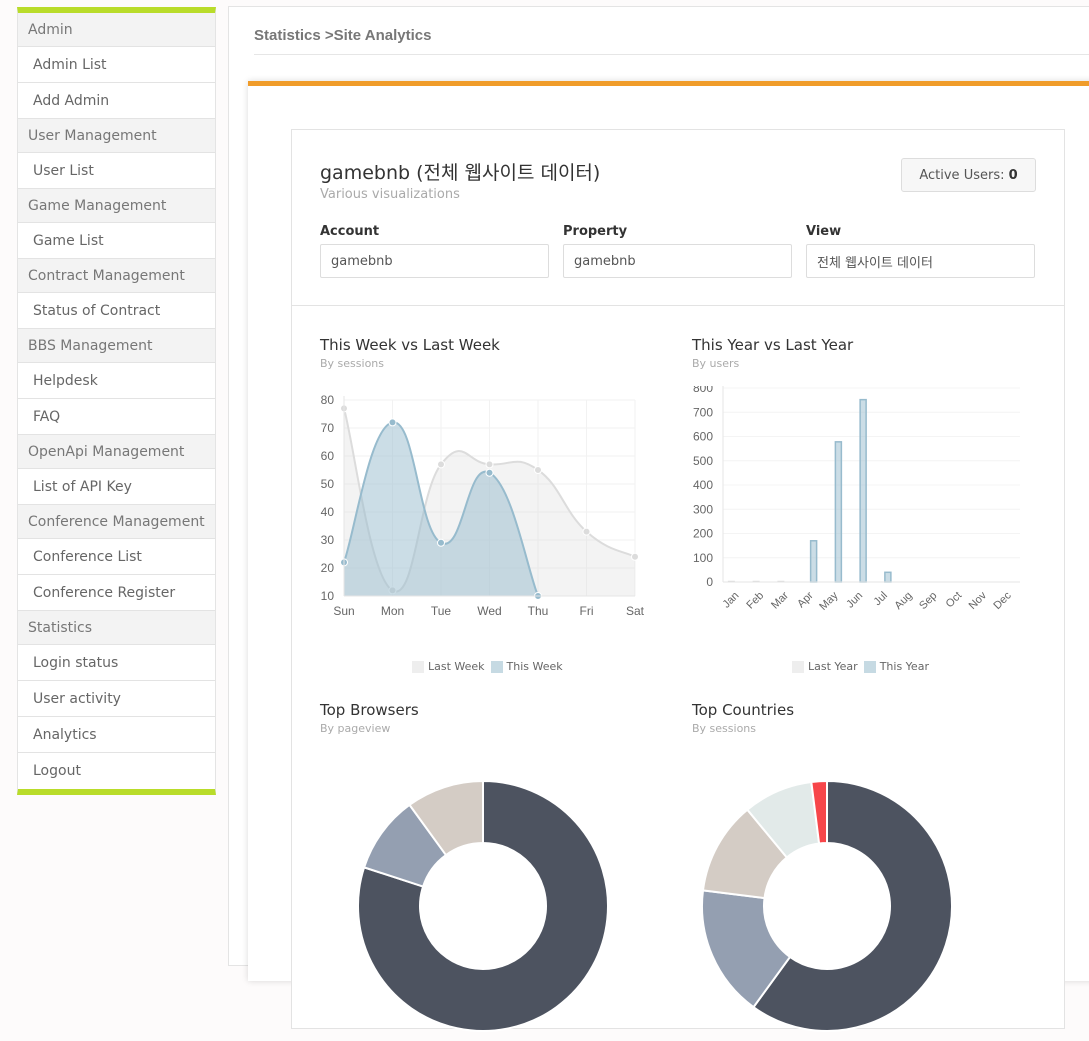 The width and height of the screenshot is (1089, 1041). I want to click on sidebar-item-status-of-contract: Status of Contract, so click(116, 311).